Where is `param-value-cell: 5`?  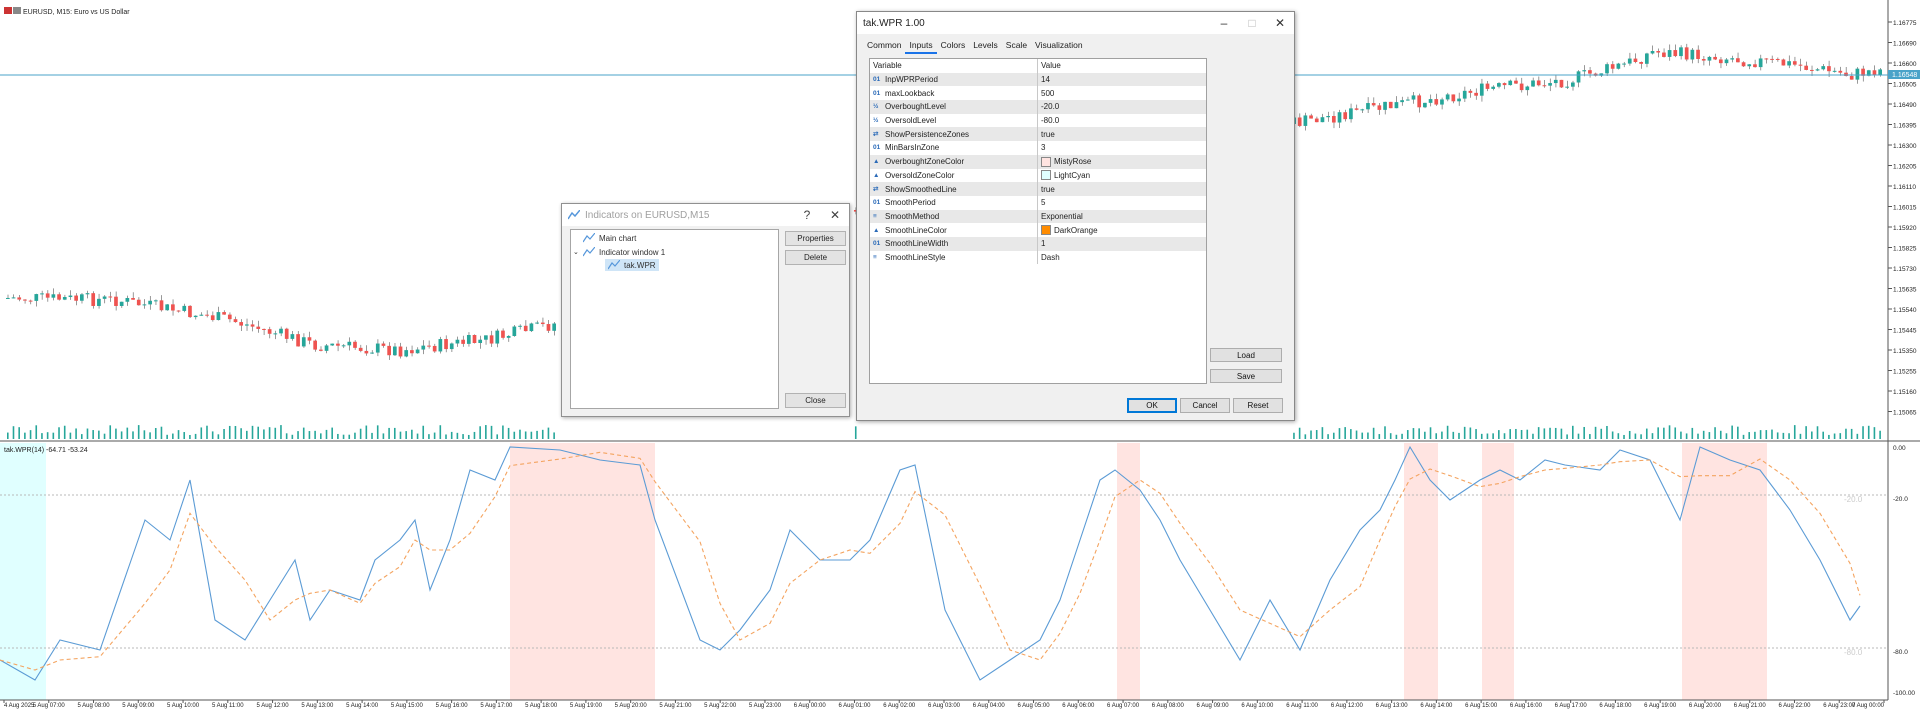 param-value-cell: 5 is located at coordinates (1122, 203).